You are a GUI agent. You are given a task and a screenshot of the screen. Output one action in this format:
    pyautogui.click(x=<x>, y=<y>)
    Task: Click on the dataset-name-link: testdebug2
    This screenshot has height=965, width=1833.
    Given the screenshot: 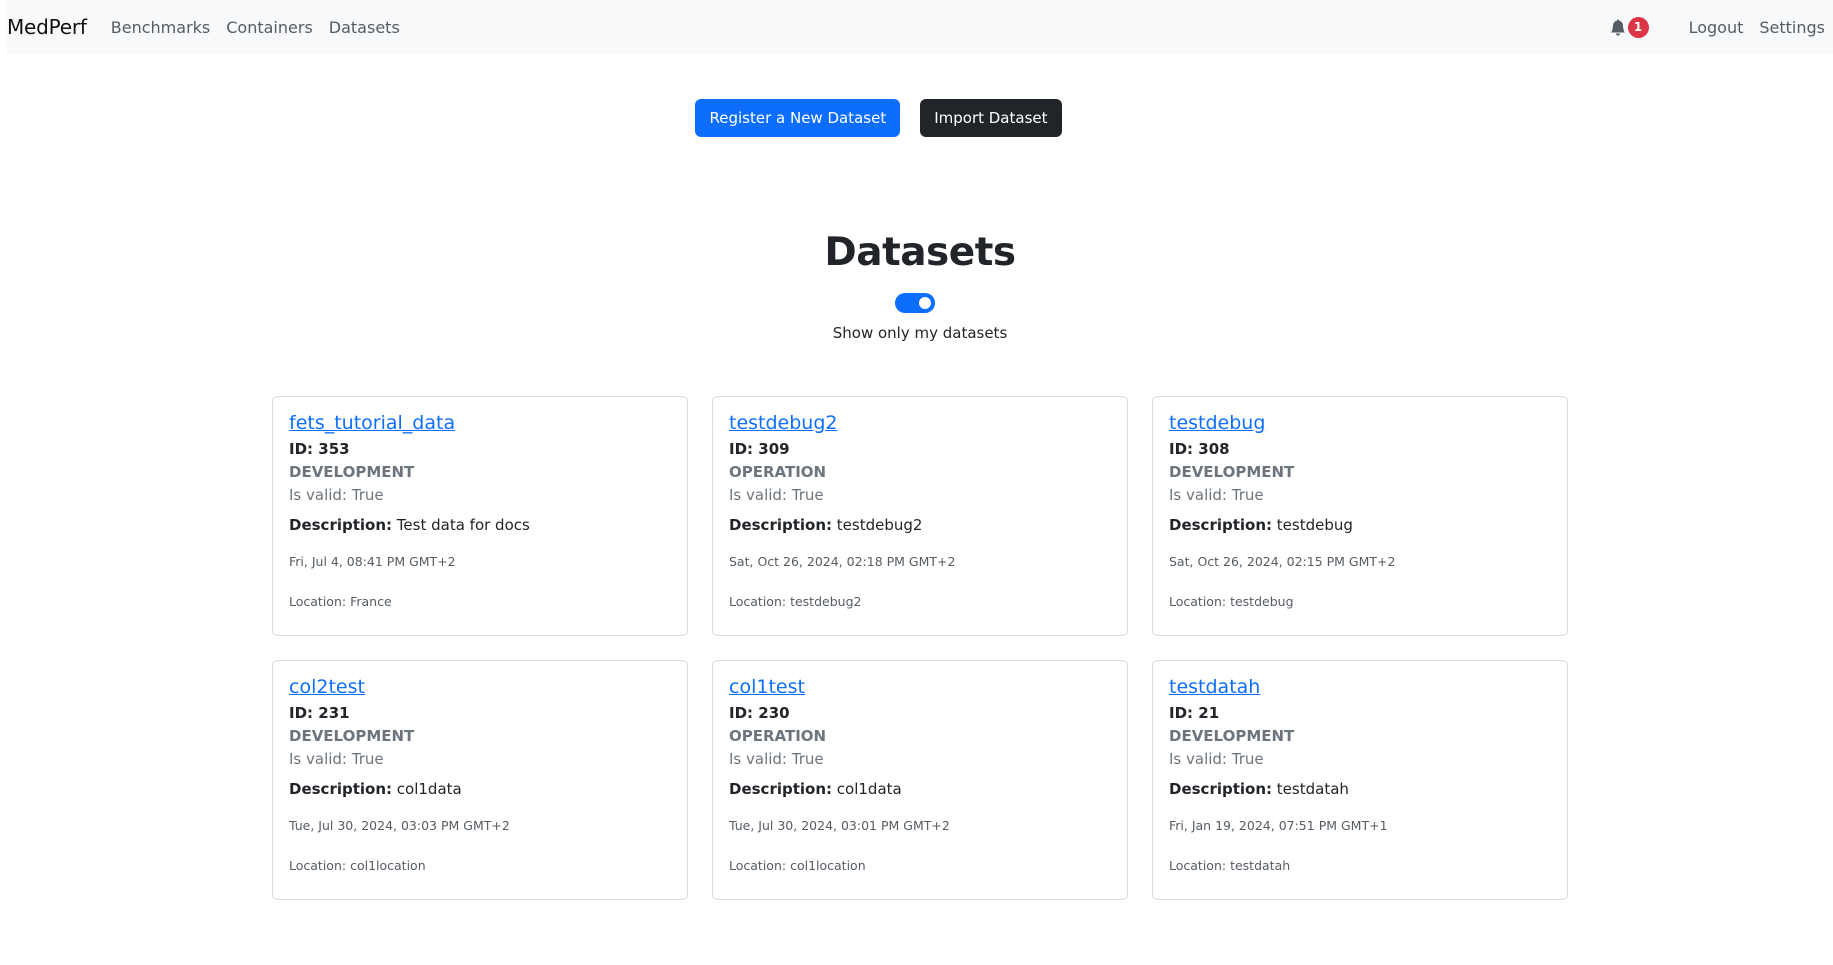 What is the action you would take?
    pyautogui.click(x=920, y=424)
    